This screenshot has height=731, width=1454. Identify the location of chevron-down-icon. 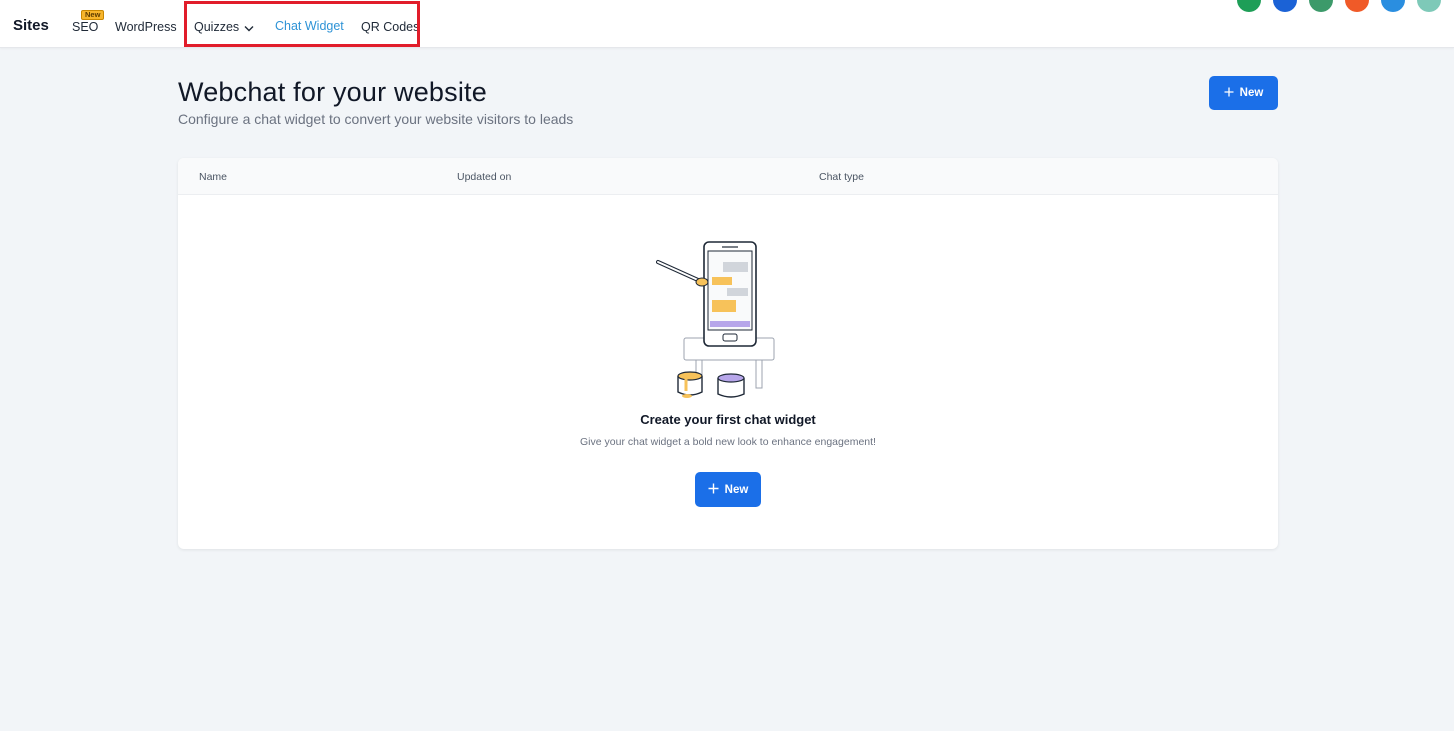
(249, 28).